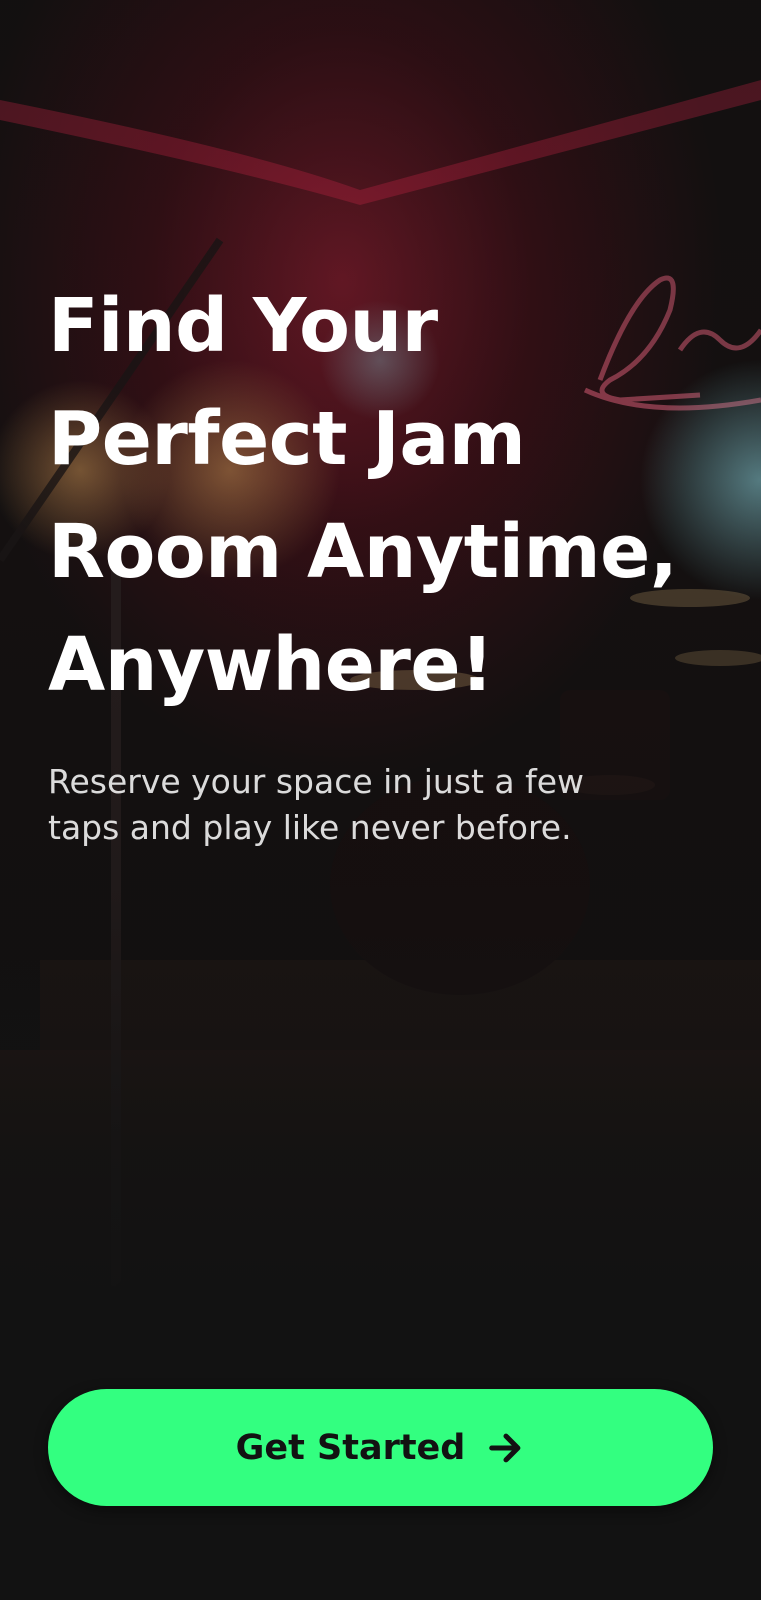 This screenshot has height=1600, width=761. I want to click on headline-line-3: Room Anytime,, so click(363, 552).